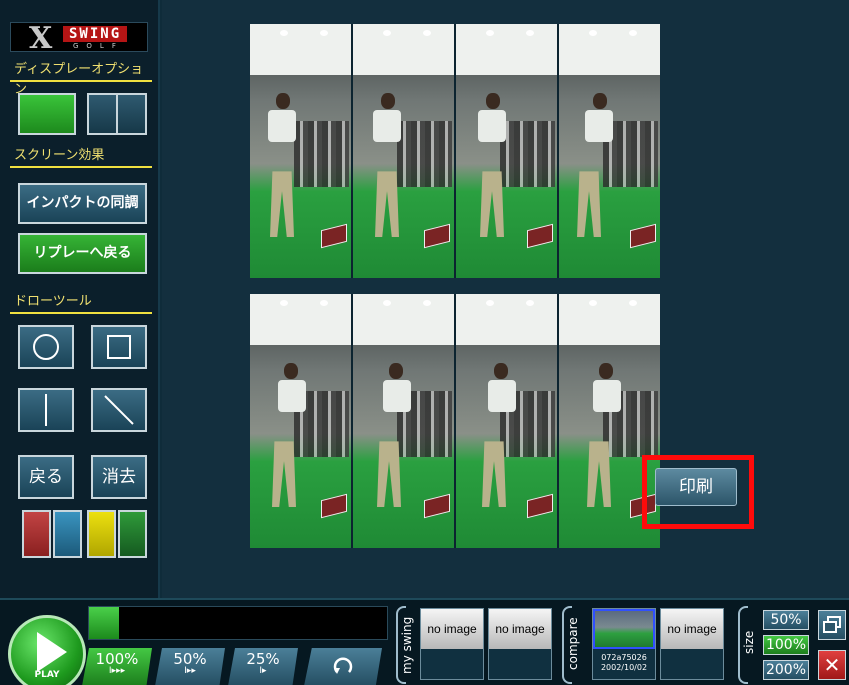 The height and width of the screenshot is (685, 849). I want to click on circle-tool-button, so click(46, 347).